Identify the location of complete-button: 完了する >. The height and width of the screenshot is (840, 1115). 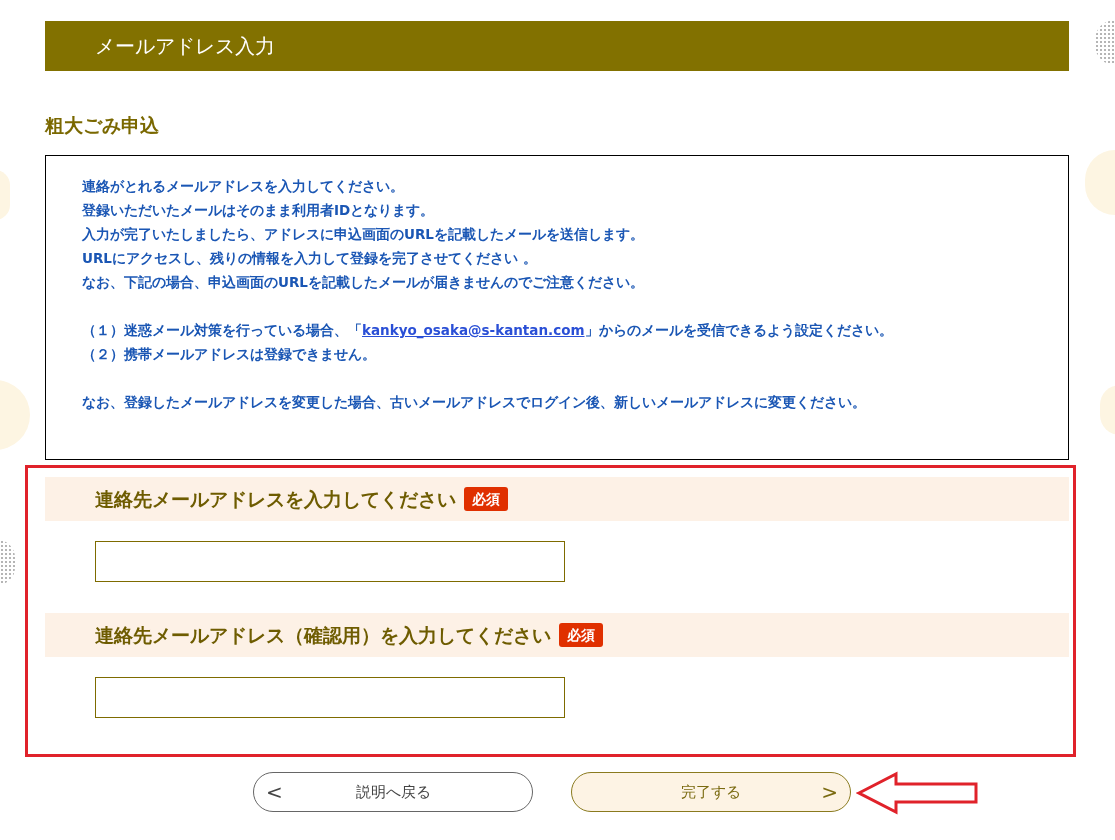
(711, 792).